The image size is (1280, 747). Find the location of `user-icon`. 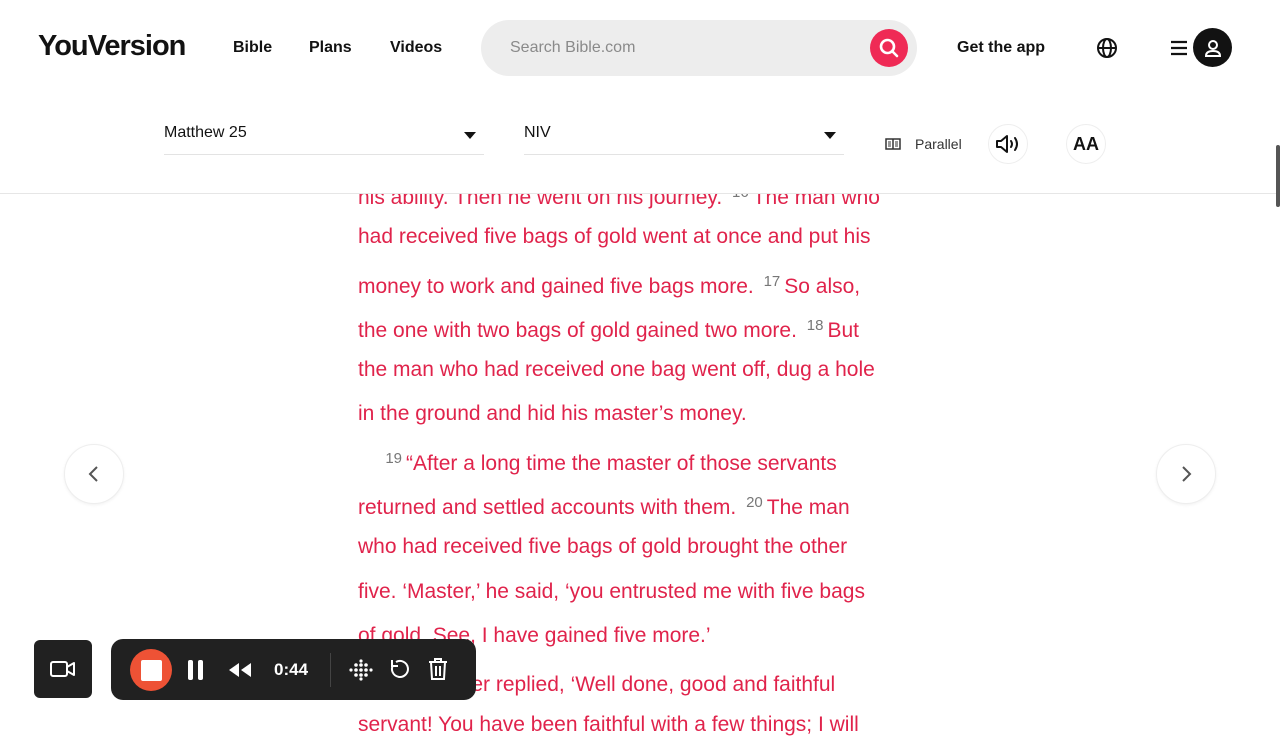

user-icon is located at coordinates (1212, 48).